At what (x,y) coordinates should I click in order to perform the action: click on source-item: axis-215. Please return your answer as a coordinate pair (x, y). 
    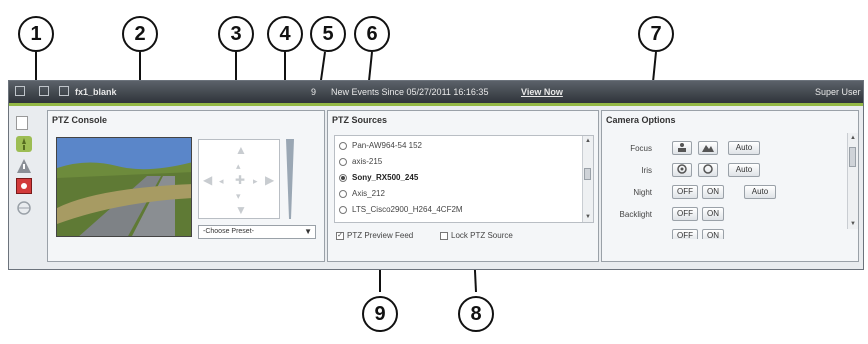
    Looking at the image, I should click on (360, 164).